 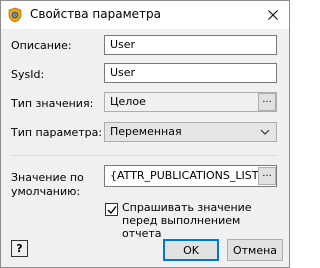 I want to click on cancel-label: Отмена, so click(x=255, y=250).